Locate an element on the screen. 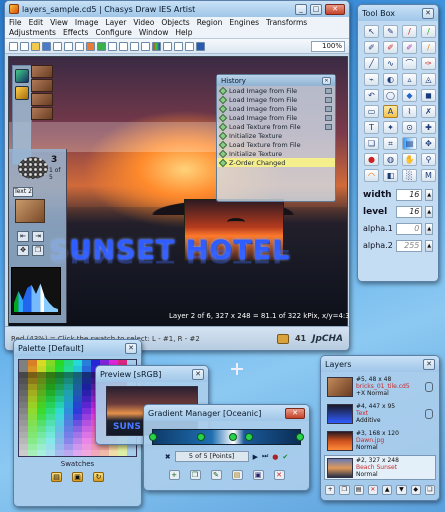 The width and height of the screenshot is (445, 512). refresh-palette-icon: ↻ is located at coordinates (98, 477).